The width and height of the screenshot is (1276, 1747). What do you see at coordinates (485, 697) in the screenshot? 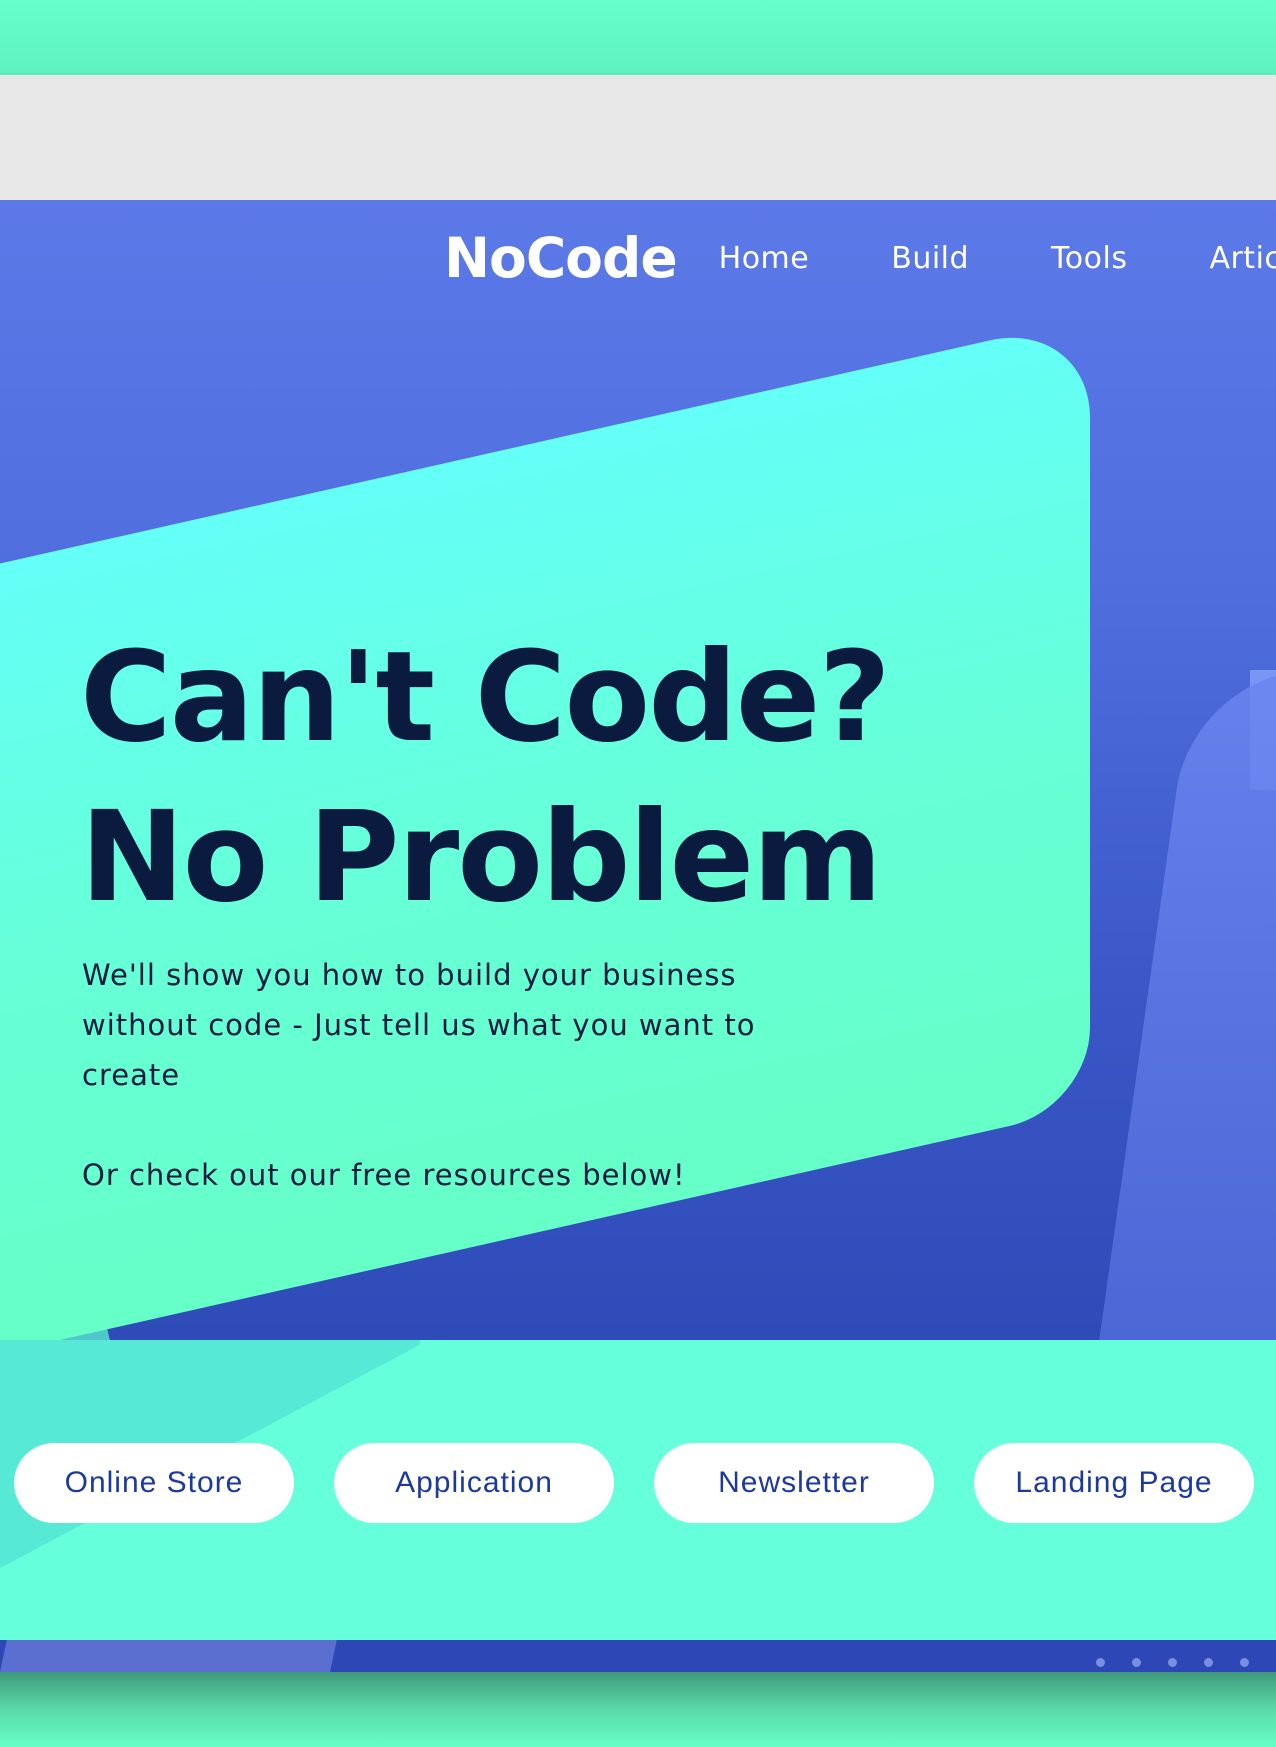
I see `headline-line-1: Can't Code?` at bounding box center [485, 697].